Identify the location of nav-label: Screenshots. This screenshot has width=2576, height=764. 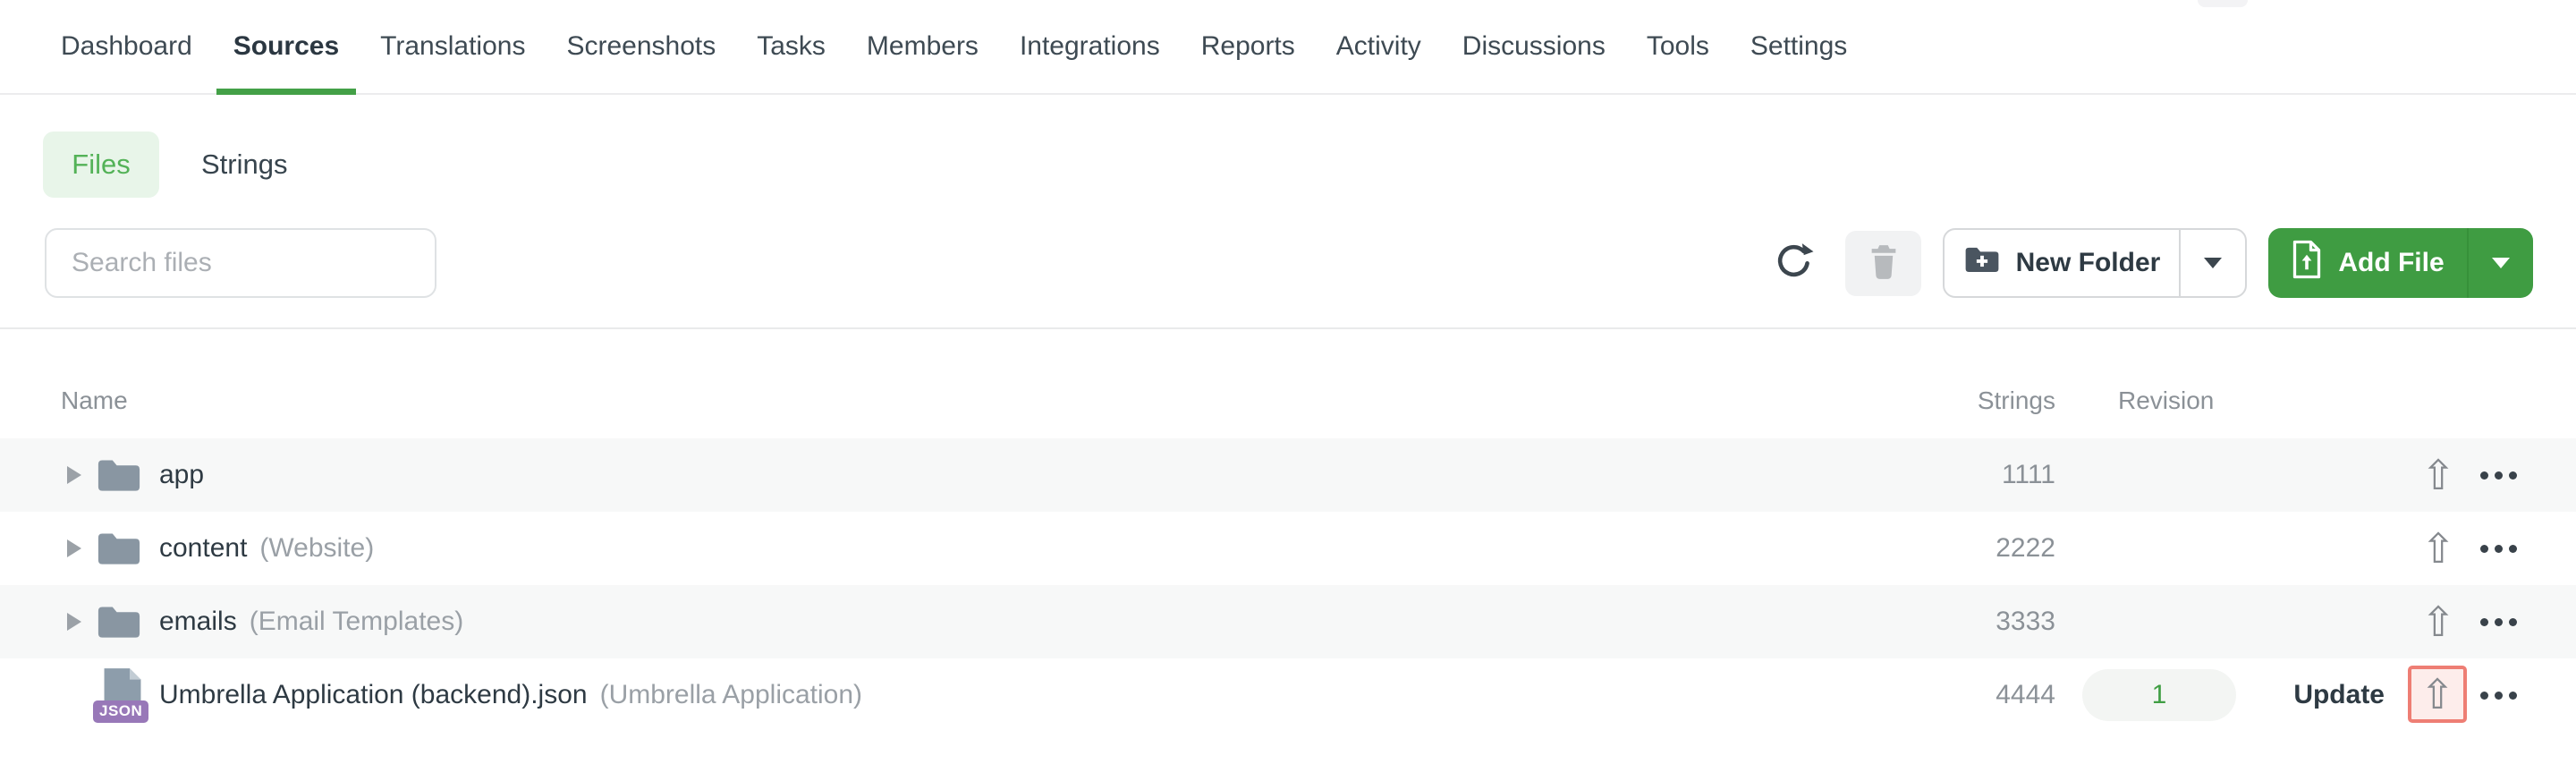
(641, 46).